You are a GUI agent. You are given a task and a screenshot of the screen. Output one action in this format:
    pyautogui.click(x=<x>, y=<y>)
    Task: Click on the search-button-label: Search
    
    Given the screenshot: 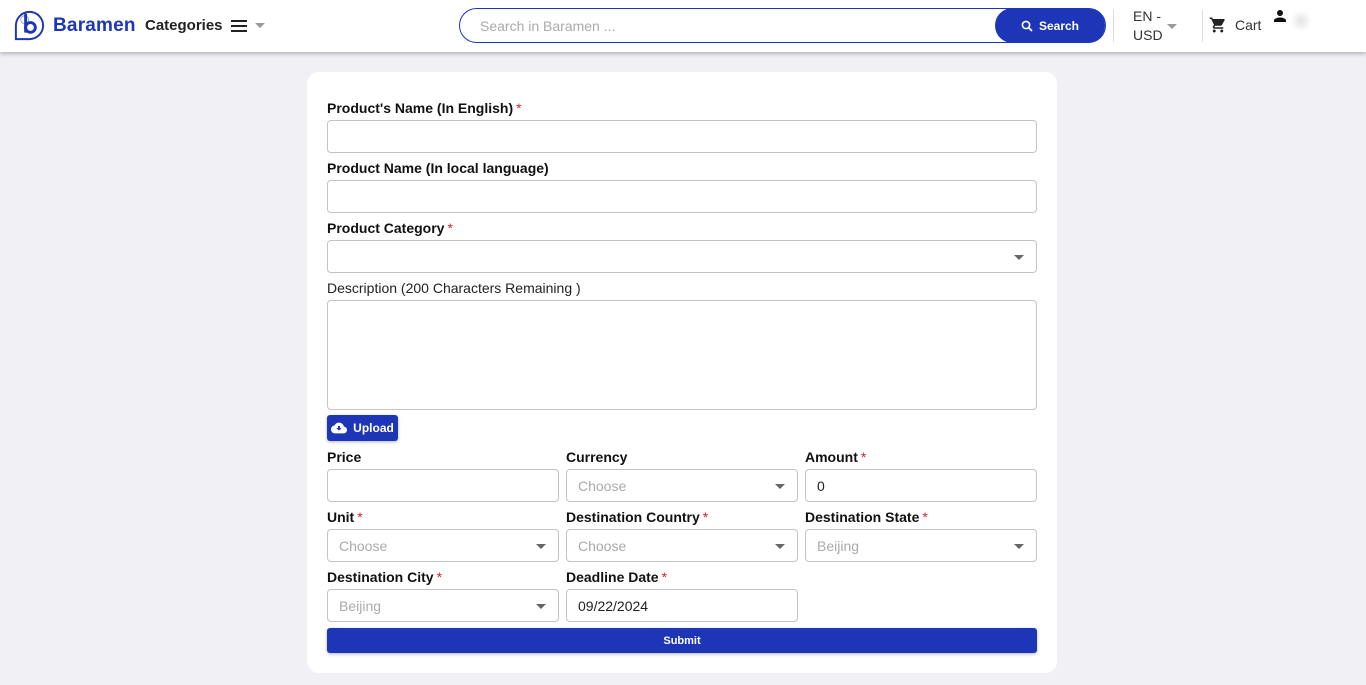 What is the action you would take?
    pyautogui.click(x=1059, y=25)
    